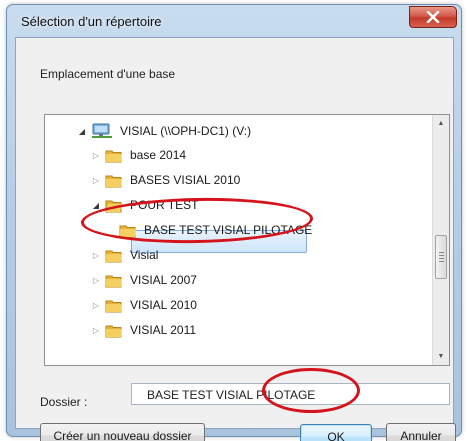  Describe the element at coordinates (441, 123) in the screenshot. I see `scroll-up-arrow-icon: ▲` at that location.